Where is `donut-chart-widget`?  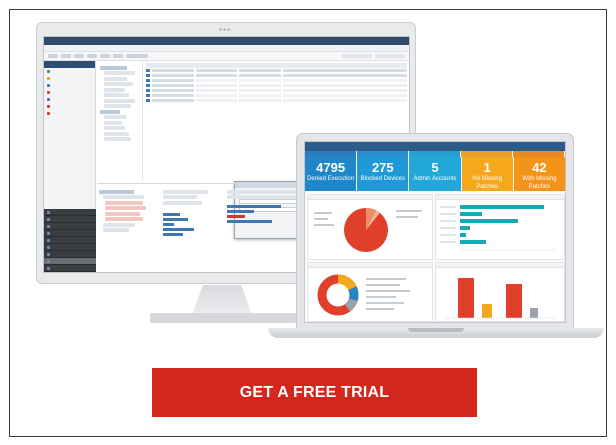
donut-chart-widget is located at coordinates (370, 292).